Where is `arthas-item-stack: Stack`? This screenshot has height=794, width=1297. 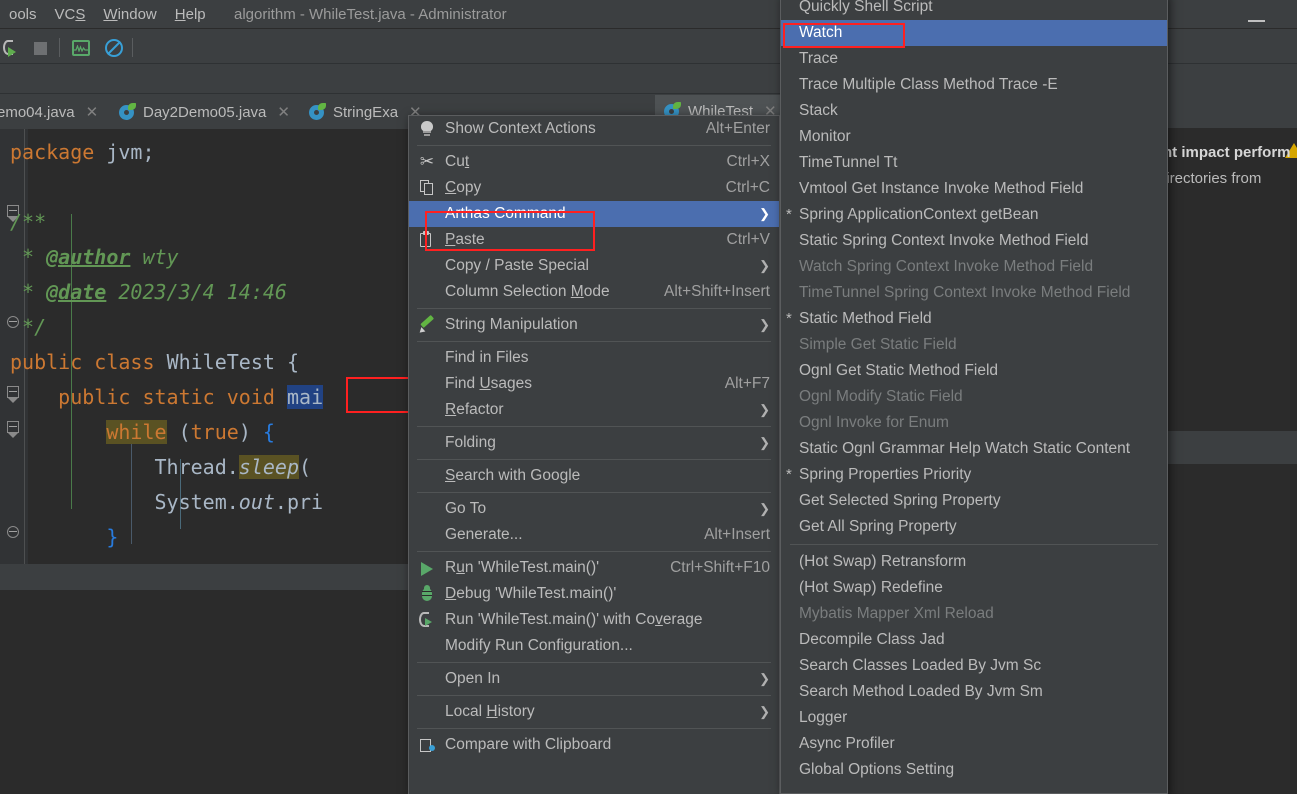
arthas-item-stack: Stack is located at coordinates (974, 111).